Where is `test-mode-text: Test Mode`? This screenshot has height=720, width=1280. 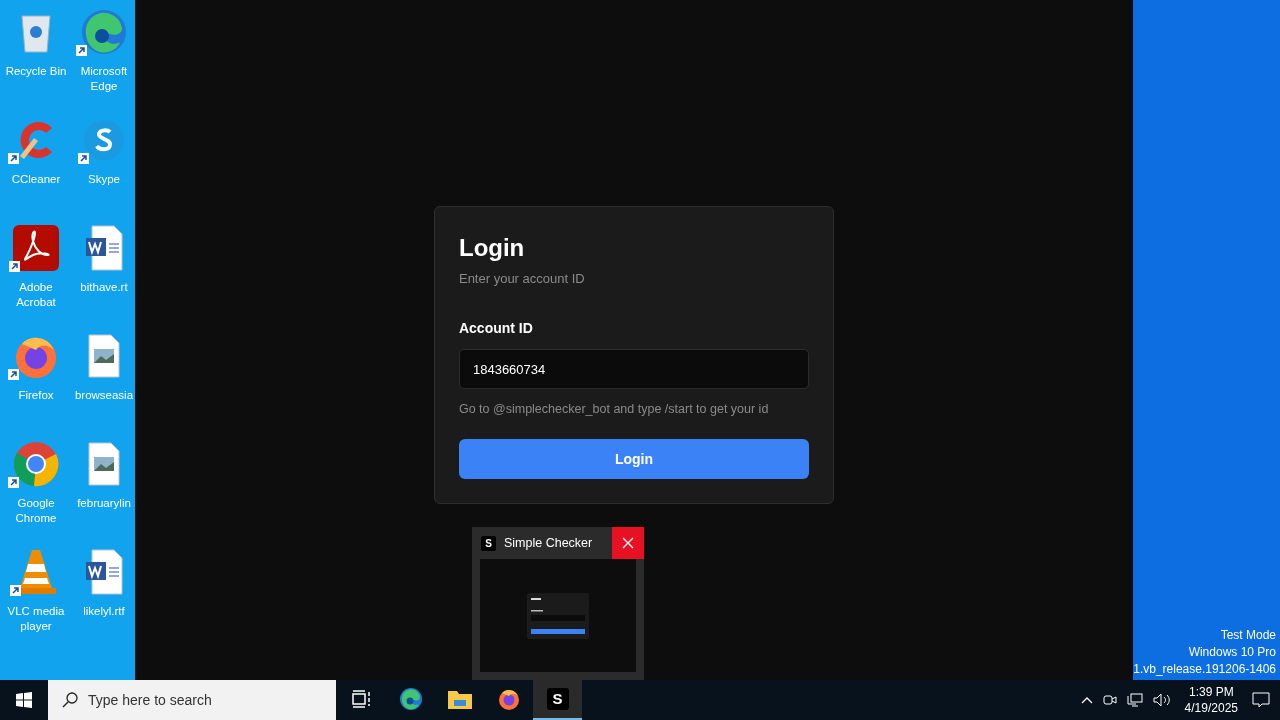
test-mode-text: Test Mode is located at coordinates (1248, 635).